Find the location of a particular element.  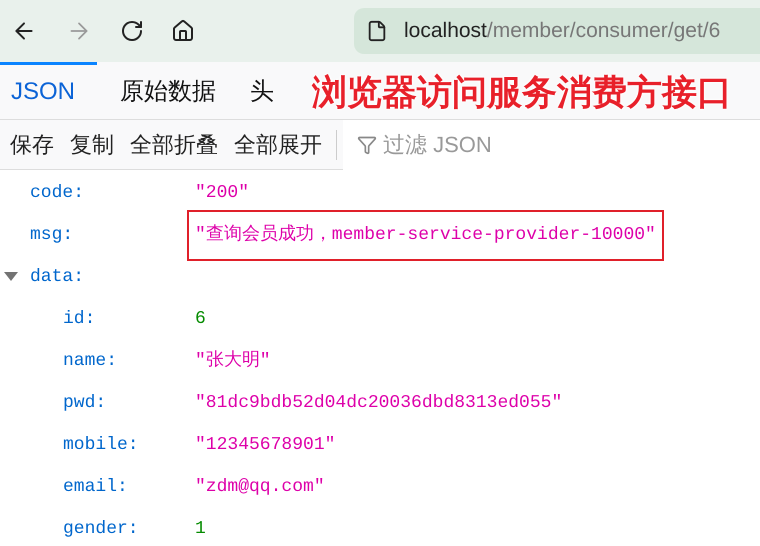

json-key: pwd: is located at coordinates (129, 403).